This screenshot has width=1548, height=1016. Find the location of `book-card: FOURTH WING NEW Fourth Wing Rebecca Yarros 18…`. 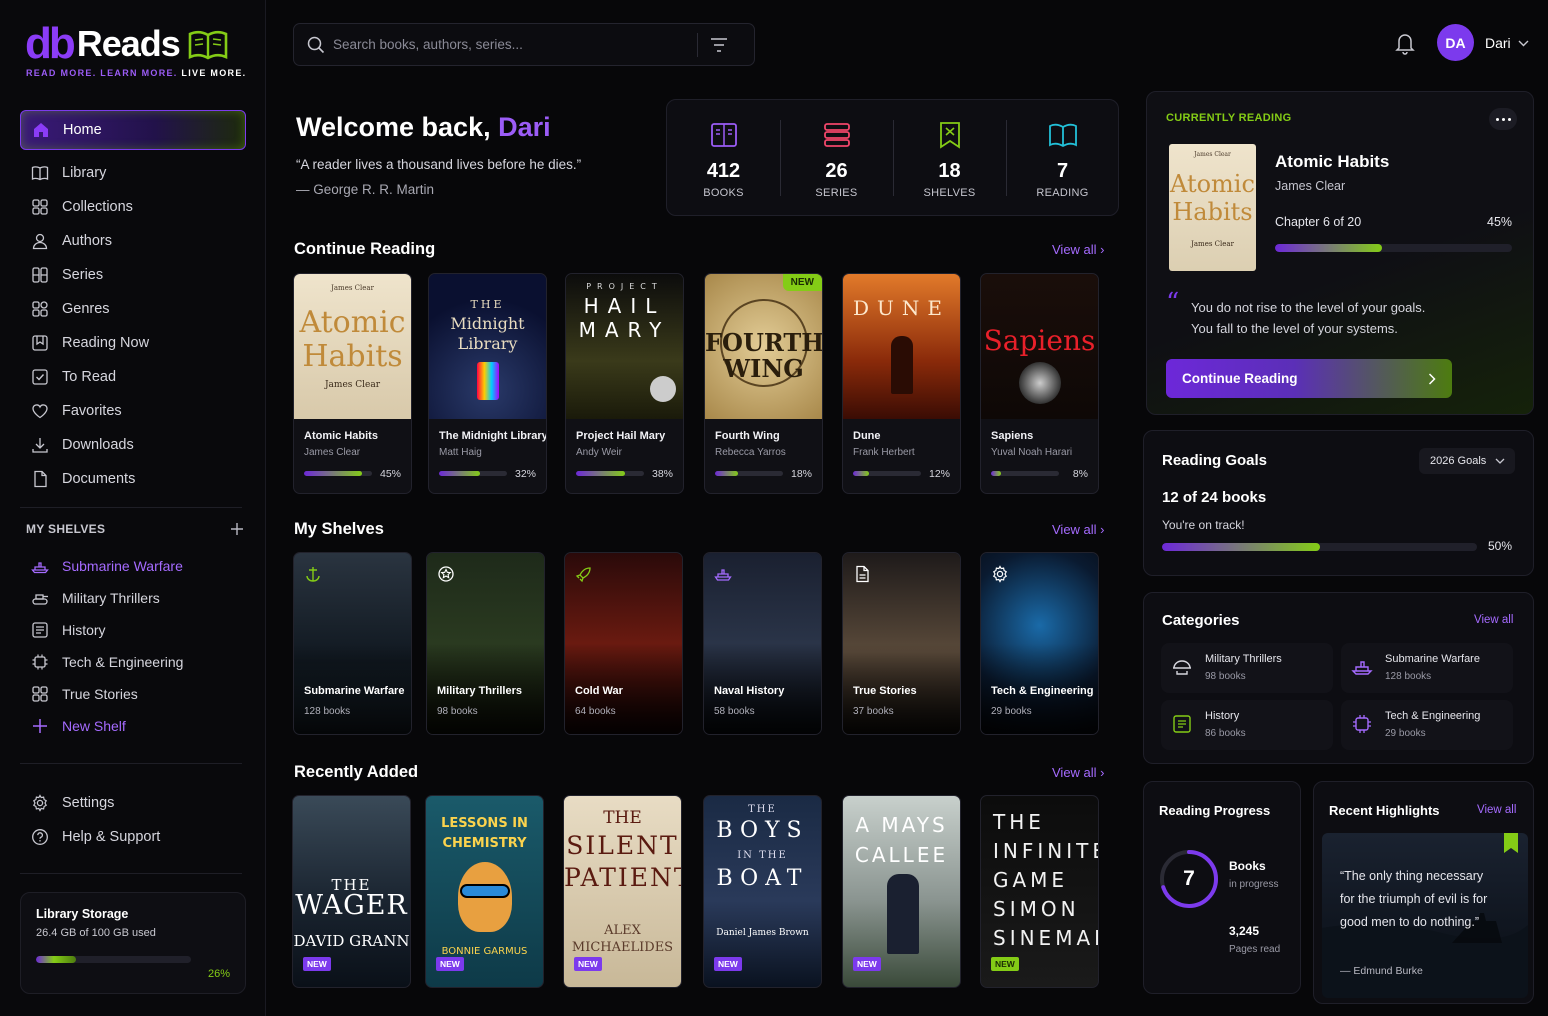

book-card: FOURTH WING NEW Fourth Wing Rebecca Yarros 18… is located at coordinates (763, 383).